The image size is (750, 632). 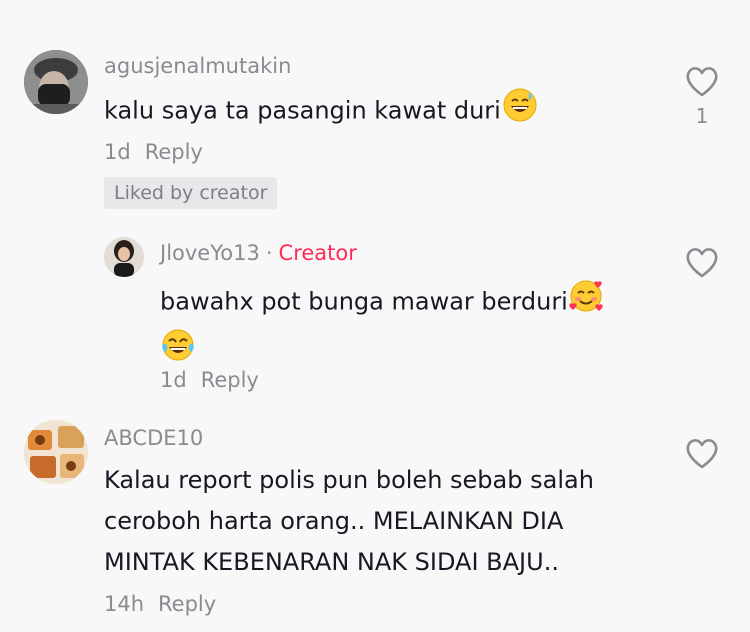 I want to click on like-count: 1, so click(x=702, y=116).